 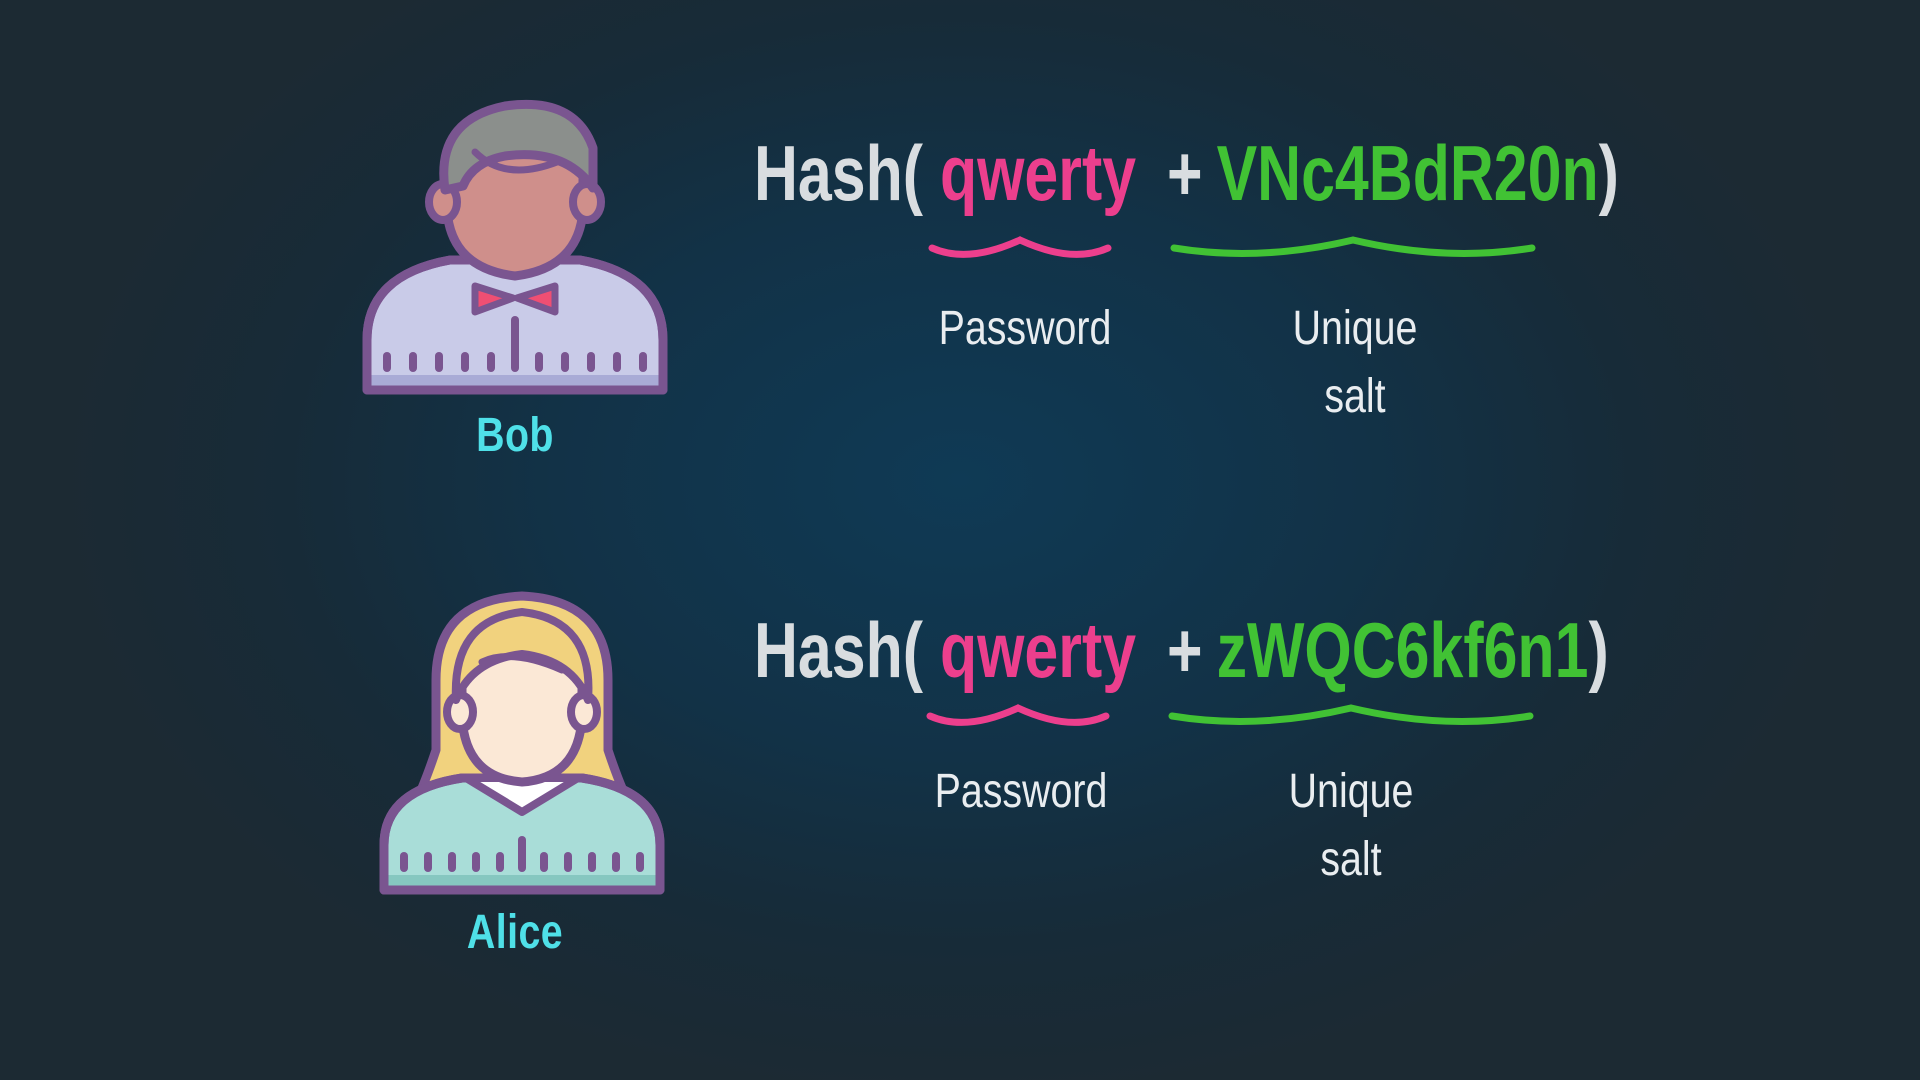 I want to click on hash-formula-bob: Hash( qwerty + VNc4BdR20n), so click(x=1186, y=173).